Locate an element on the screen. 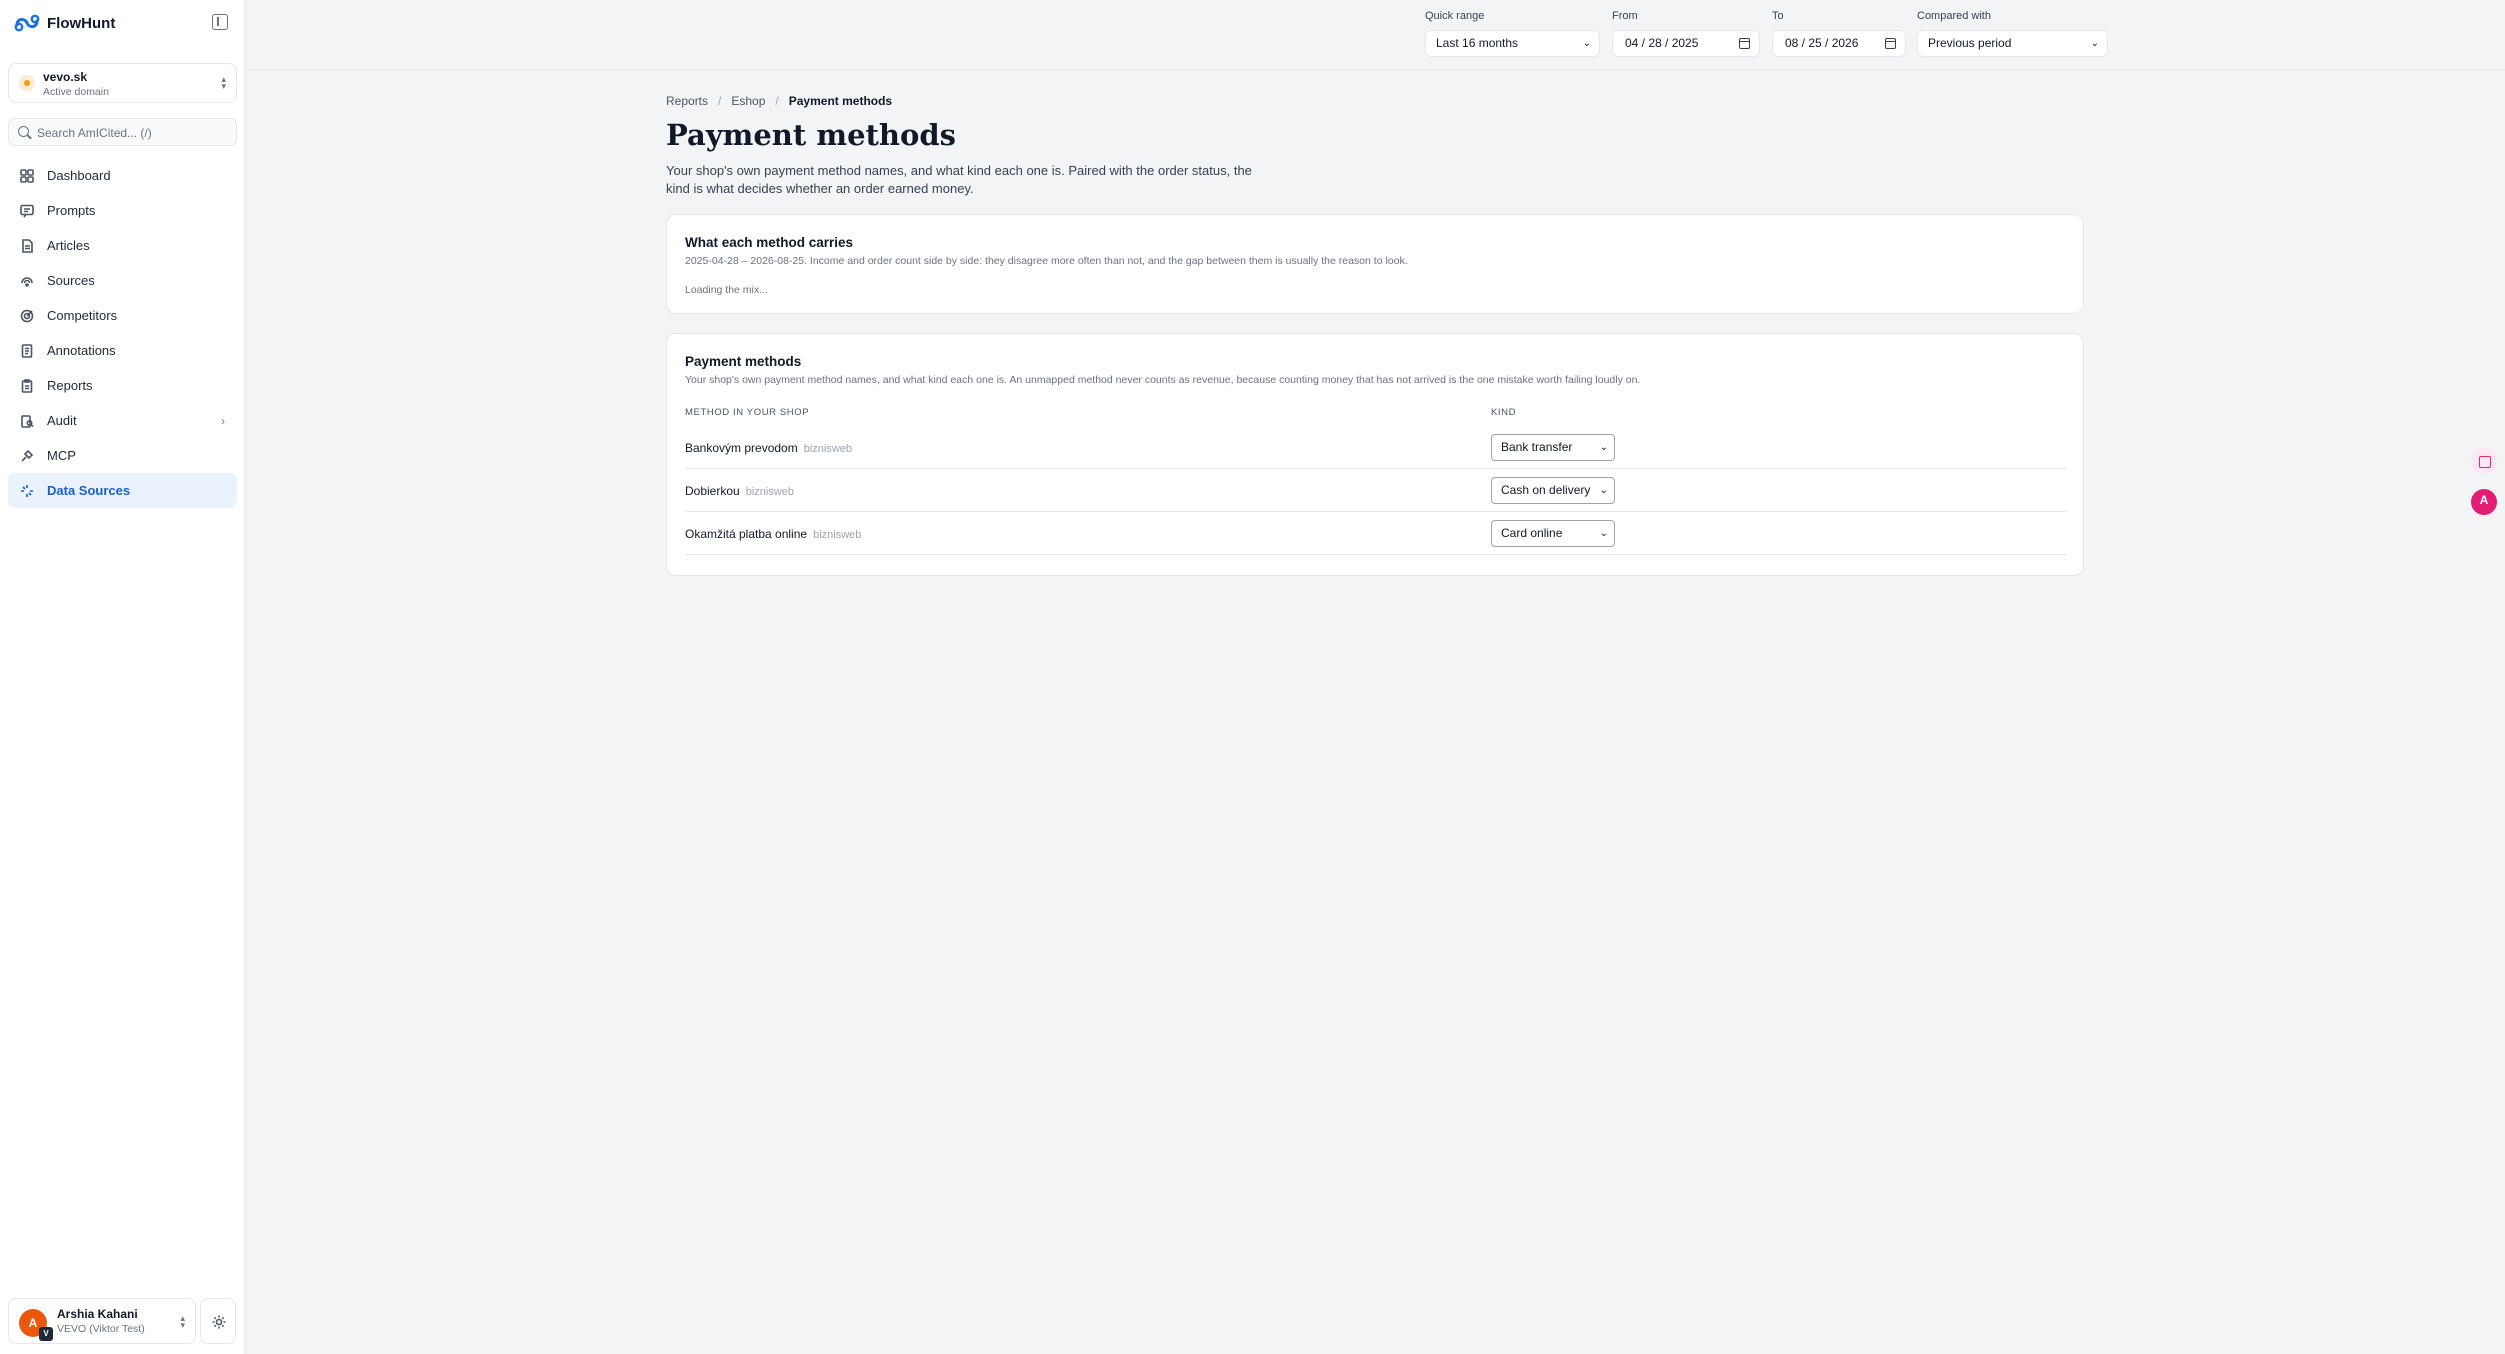  sidebar-item-articles: Articles is located at coordinates (122, 245).